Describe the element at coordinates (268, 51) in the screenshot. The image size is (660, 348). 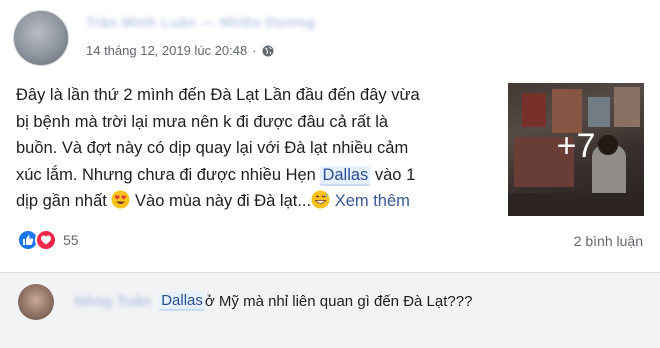
I see `globe-icon` at that location.